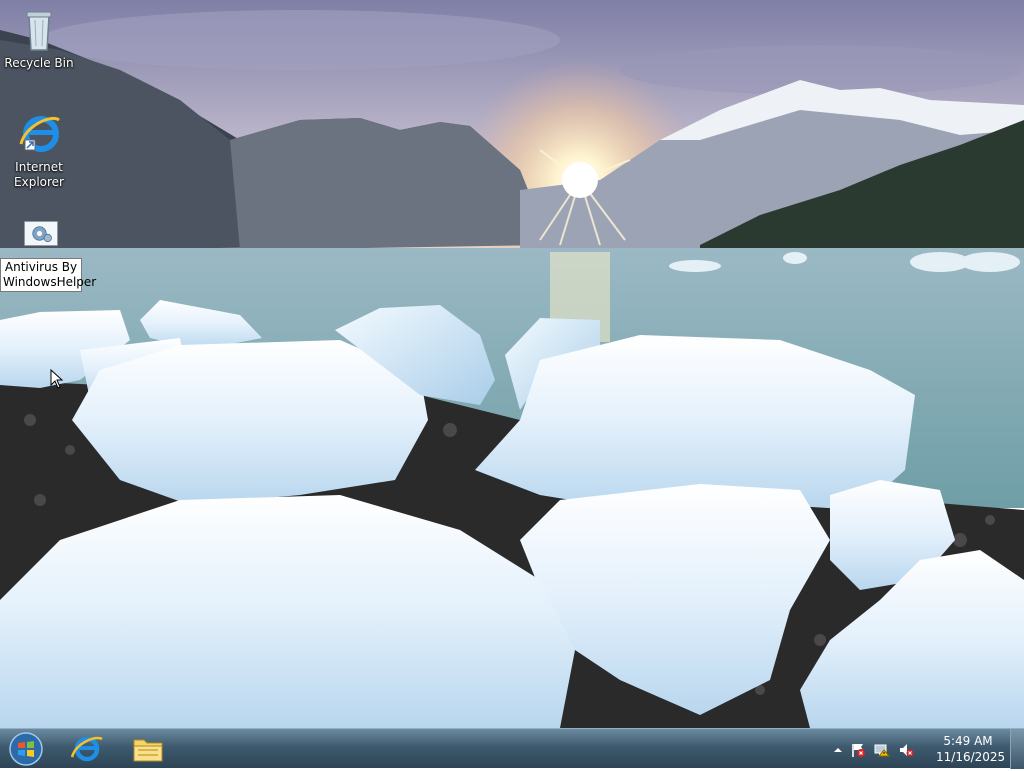 Image resolution: width=1024 pixels, height=771 pixels. What do you see at coordinates (971, 757) in the screenshot?
I see `clock-date: 11/16/2025` at bounding box center [971, 757].